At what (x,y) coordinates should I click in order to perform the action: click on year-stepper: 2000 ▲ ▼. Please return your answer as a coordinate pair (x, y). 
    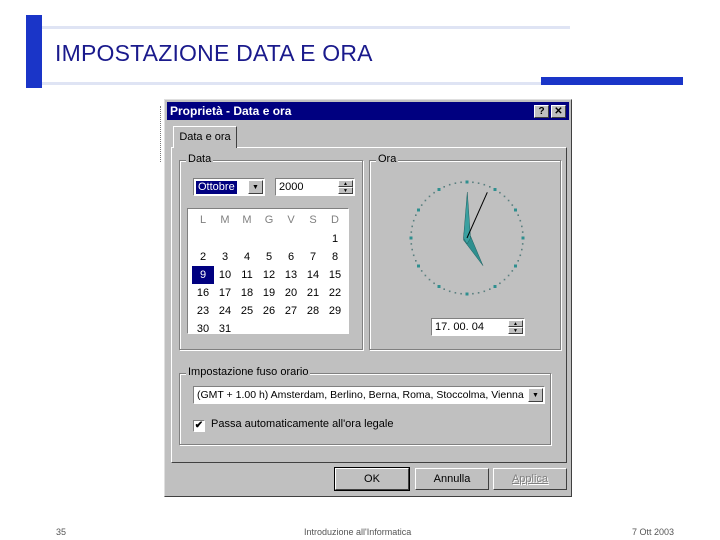
    Looking at the image, I should click on (315, 187).